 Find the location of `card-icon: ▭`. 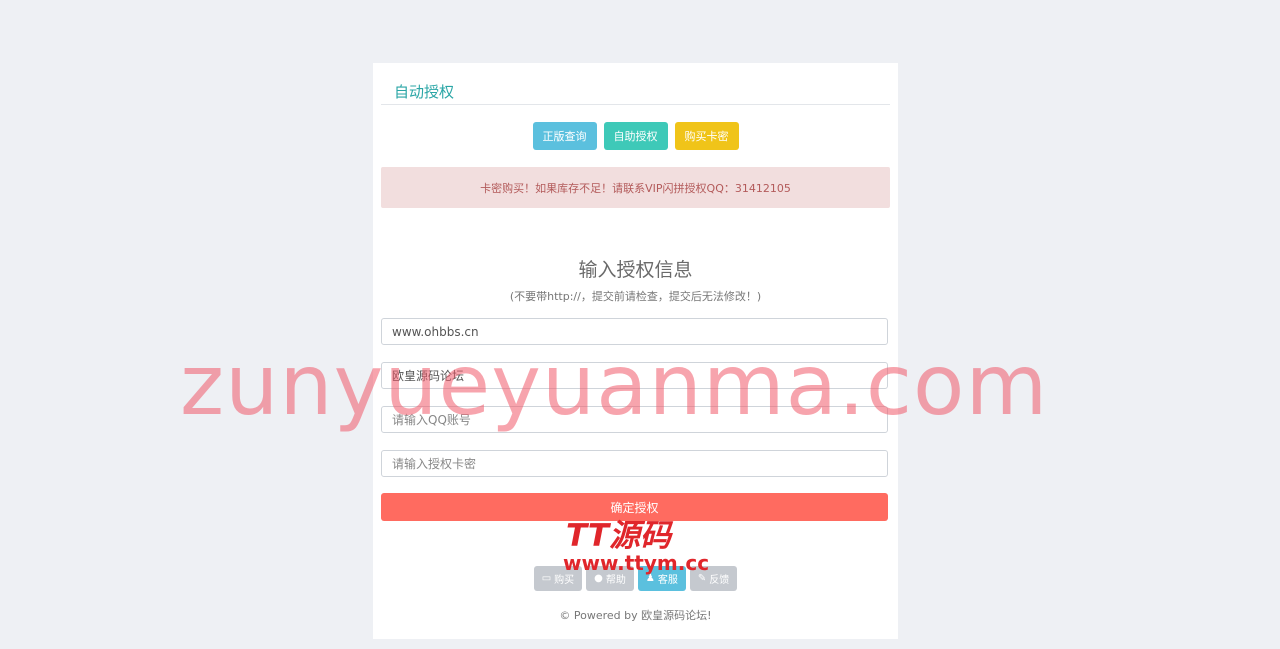

card-icon: ▭ is located at coordinates (546, 578).